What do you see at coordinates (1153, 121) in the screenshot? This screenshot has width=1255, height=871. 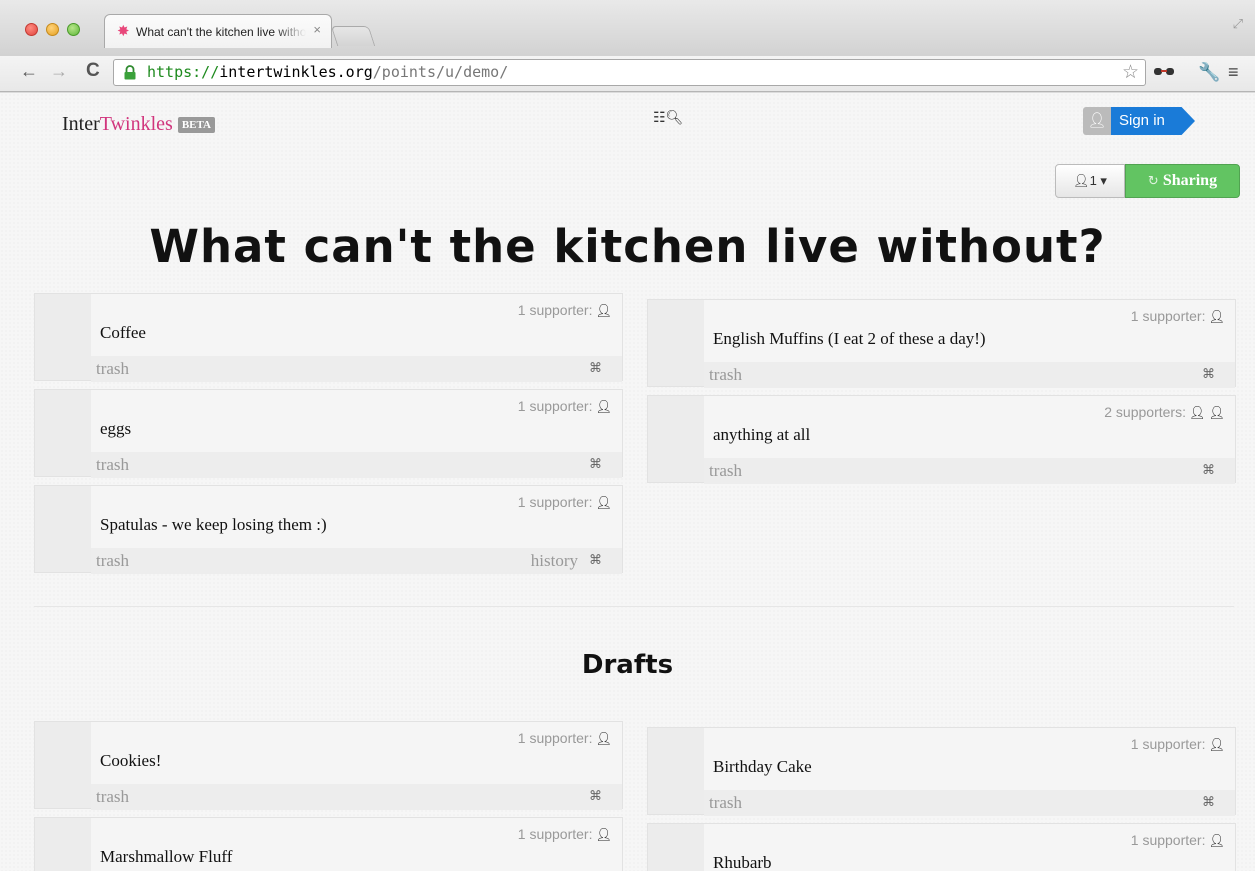 I see `sign-in-button: Sign in` at bounding box center [1153, 121].